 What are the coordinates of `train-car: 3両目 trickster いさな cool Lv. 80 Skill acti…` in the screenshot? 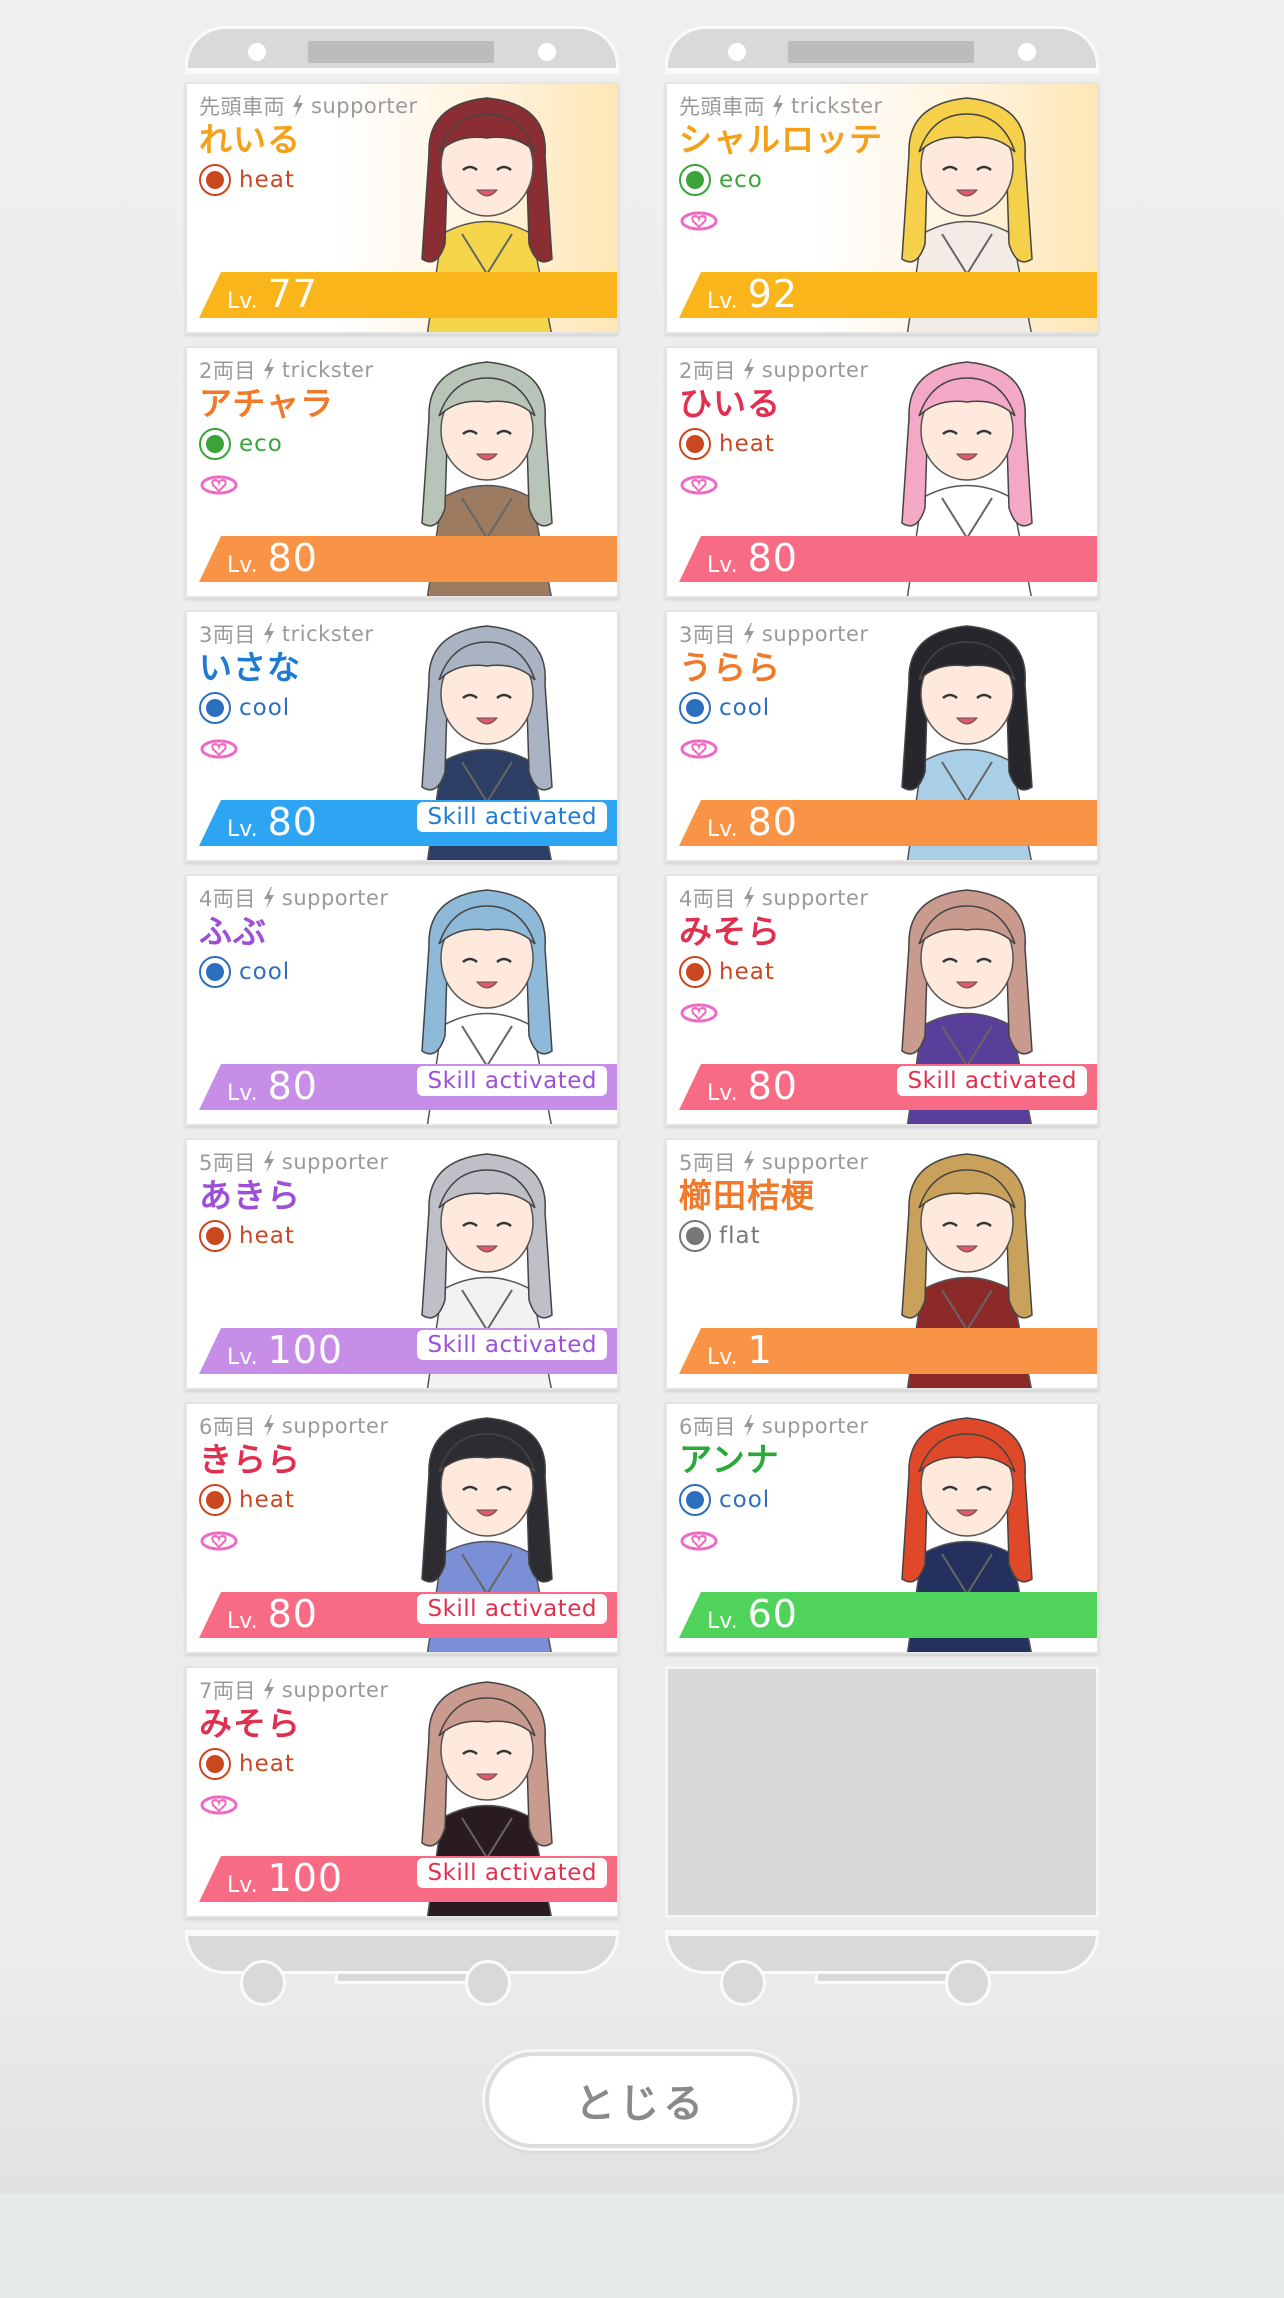 It's located at (402, 736).